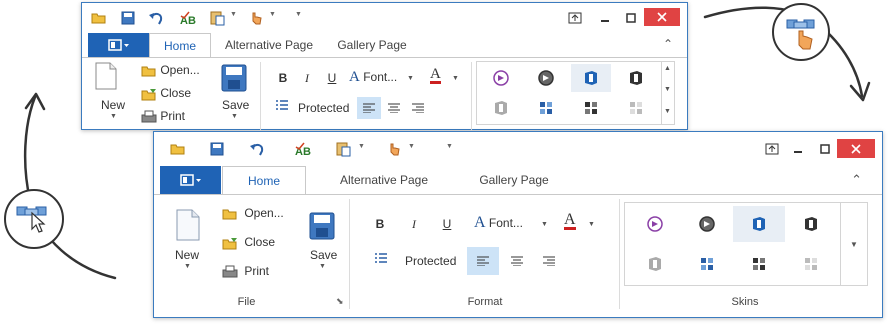  I want to click on gallery-scrollbar: ▲ ▼ ▼, so click(667, 93).